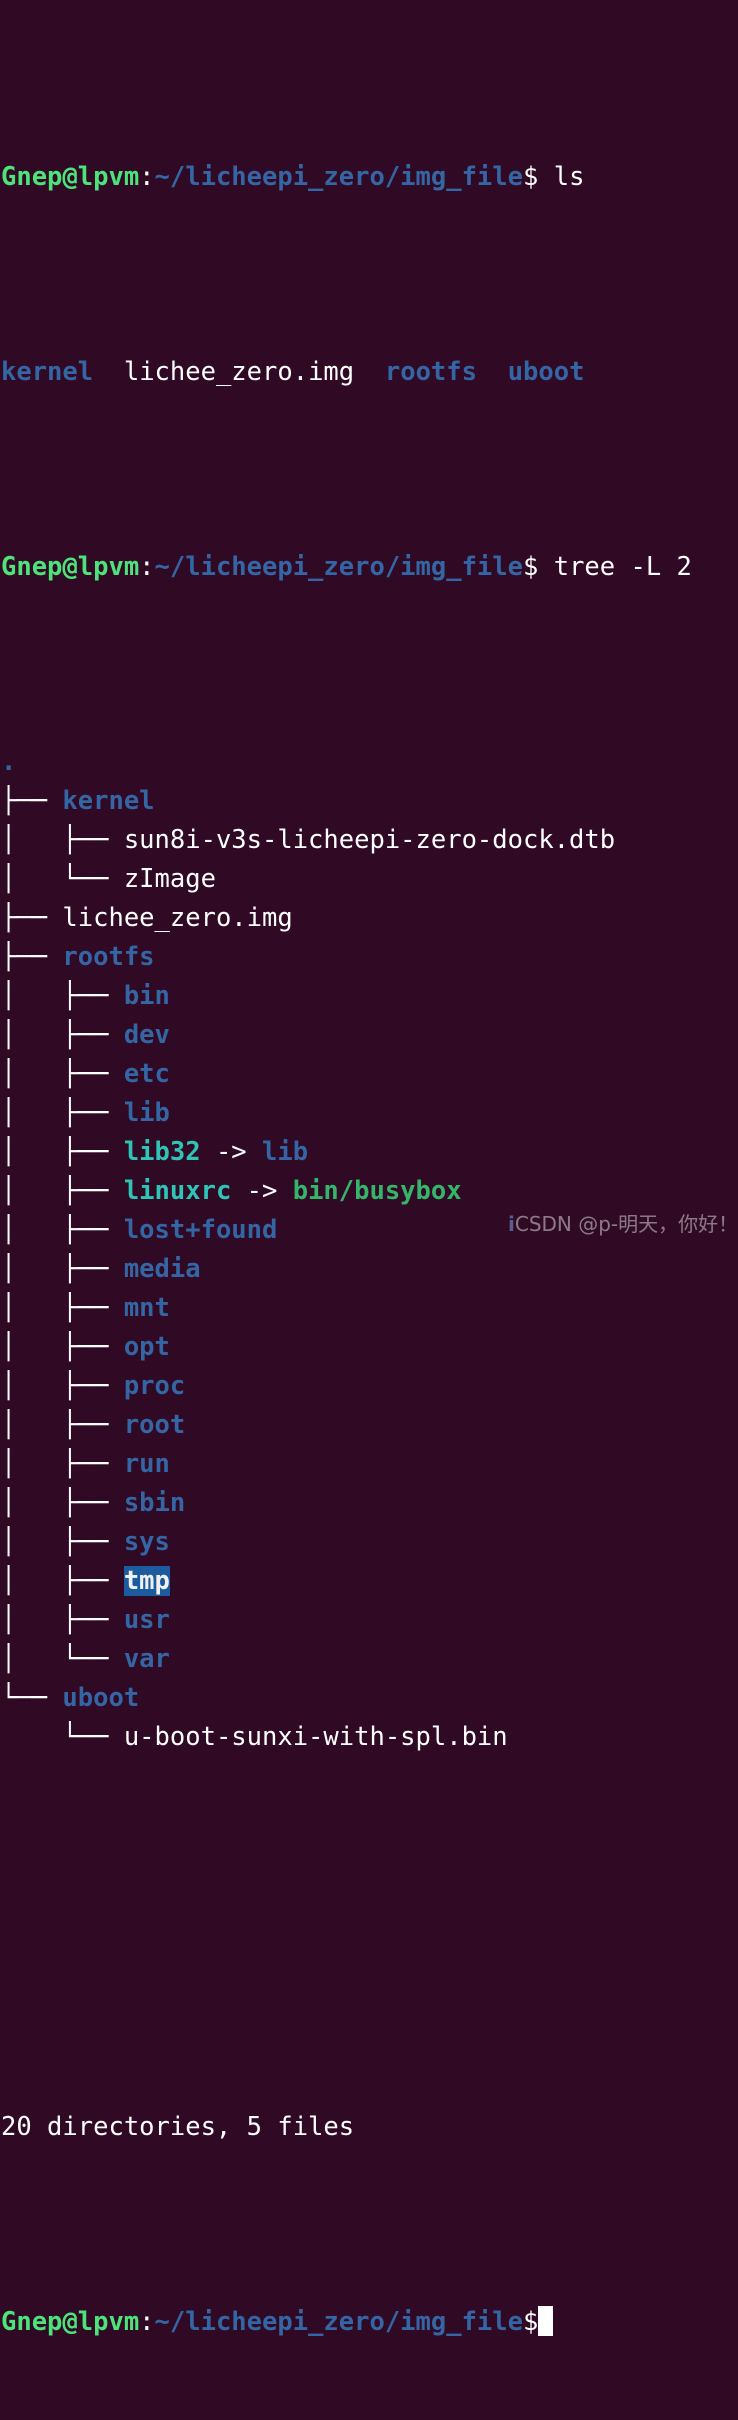 The width and height of the screenshot is (738, 2420). I want to click on tree-line: │ ├── lost+found, so click(369, 1230).